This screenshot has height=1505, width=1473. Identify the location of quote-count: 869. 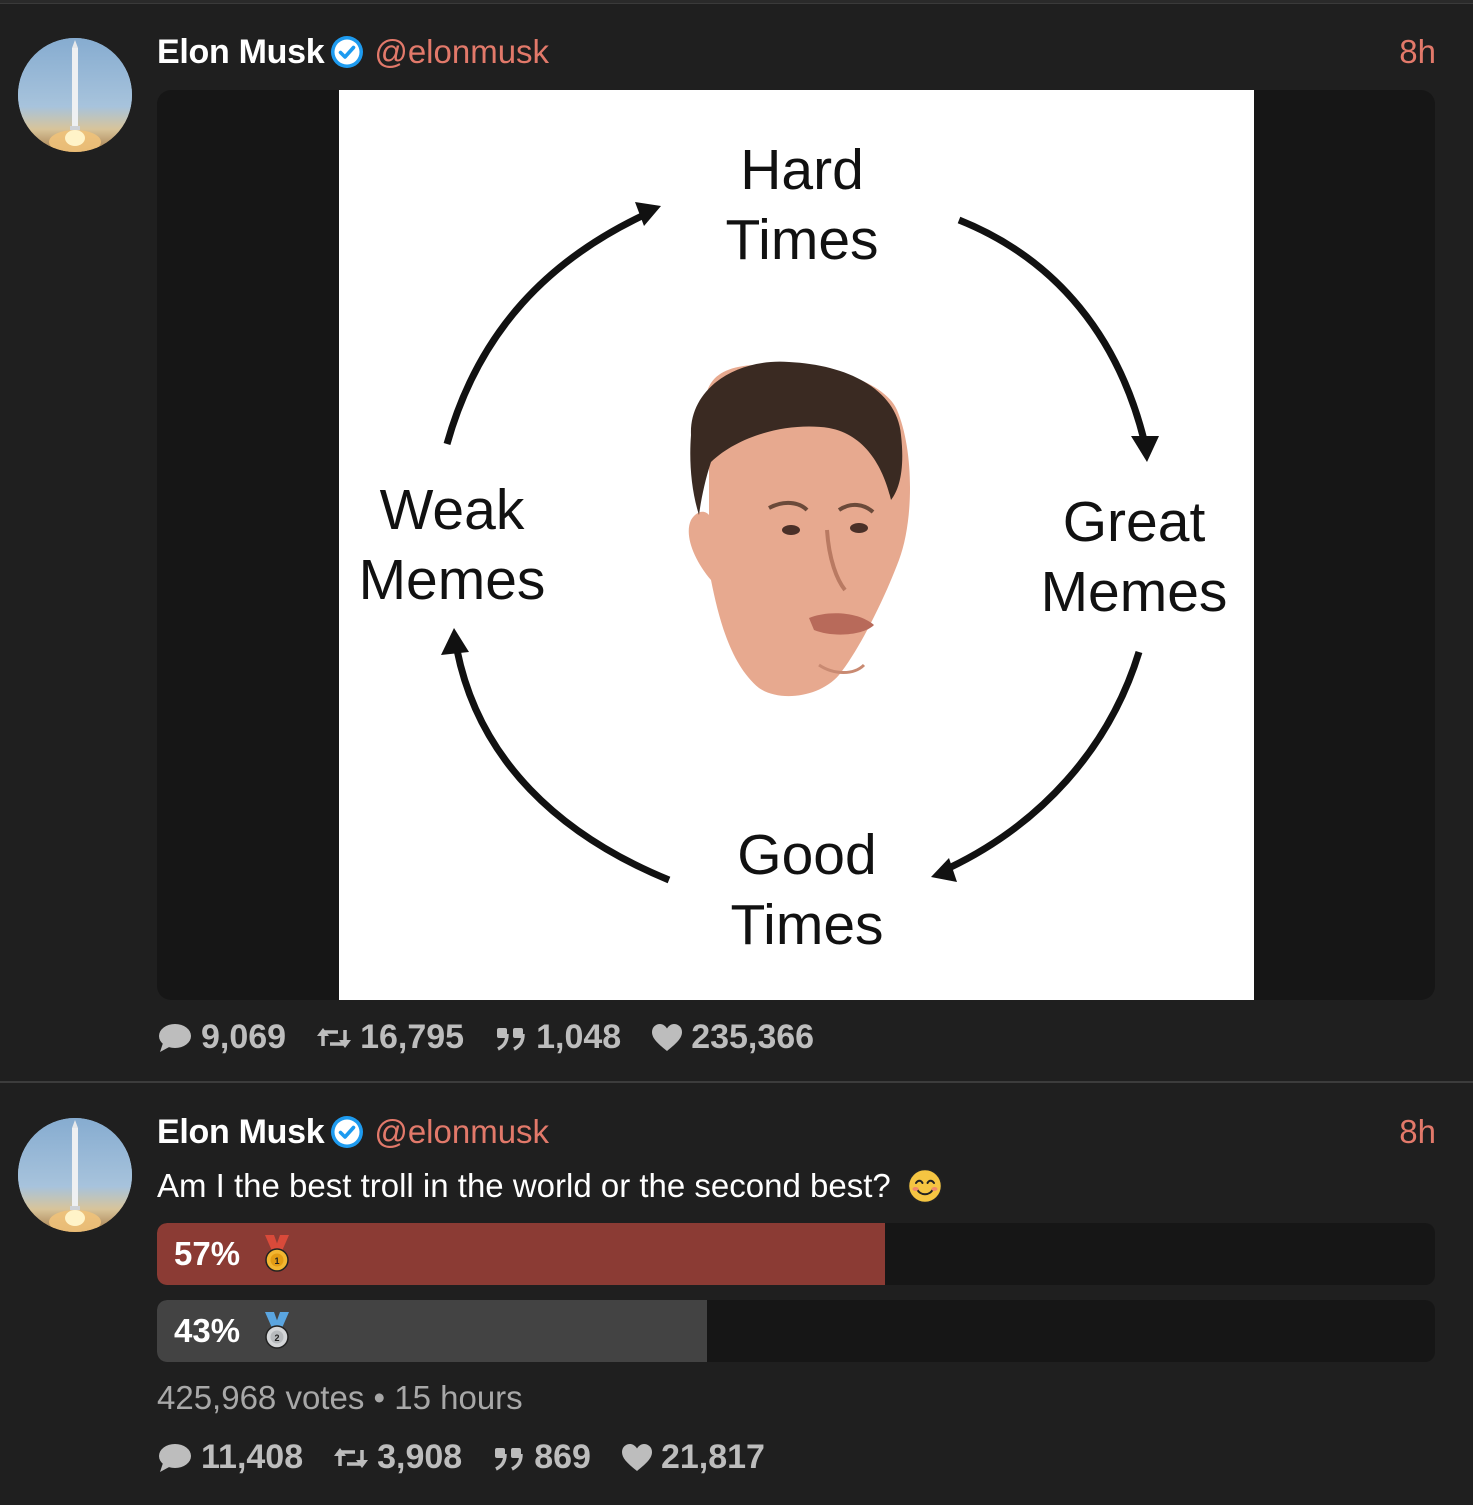
(562, 1457).